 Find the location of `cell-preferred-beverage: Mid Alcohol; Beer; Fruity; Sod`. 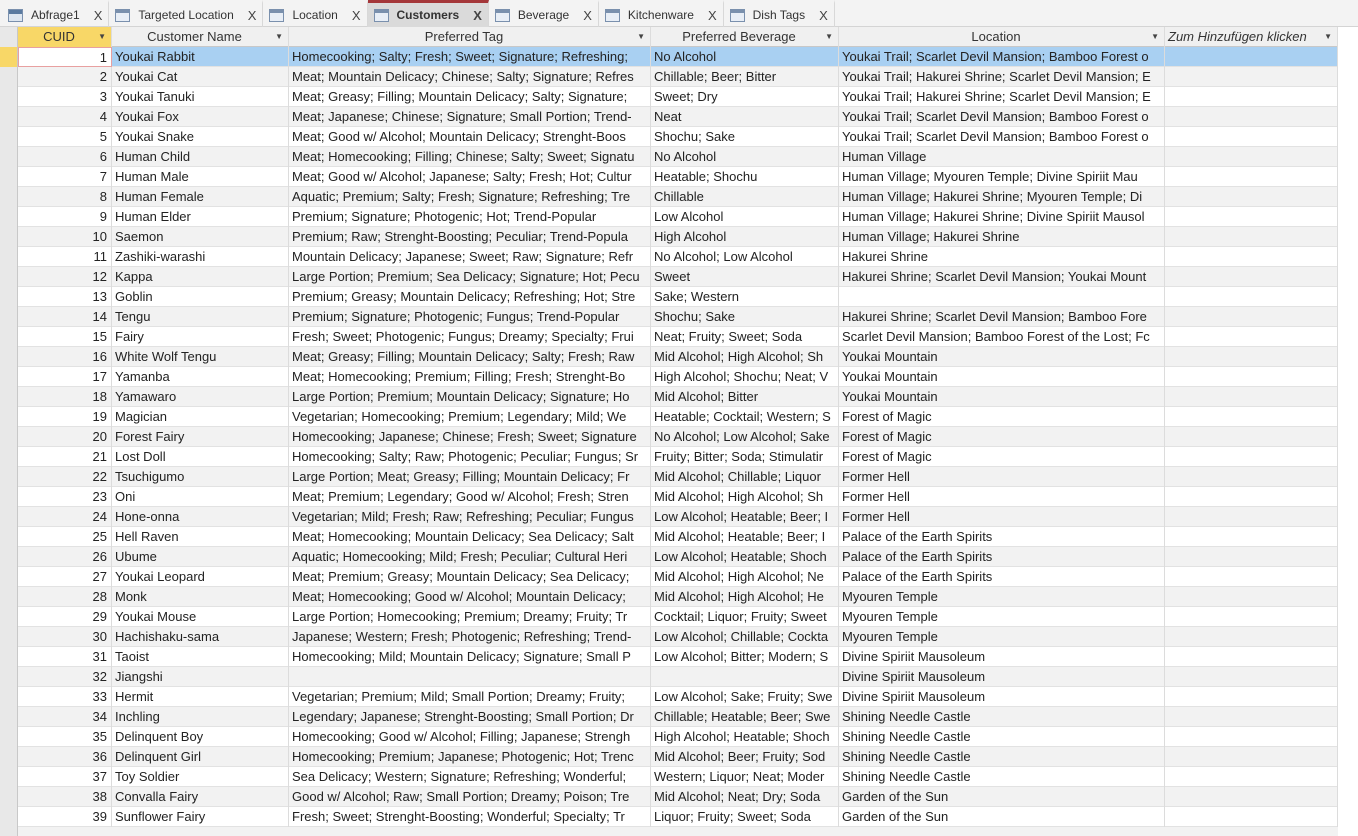

cell-preferred-beverage: Mid Alcohol; Beer; Fruity; Sod is located at coordinates (745, 757).